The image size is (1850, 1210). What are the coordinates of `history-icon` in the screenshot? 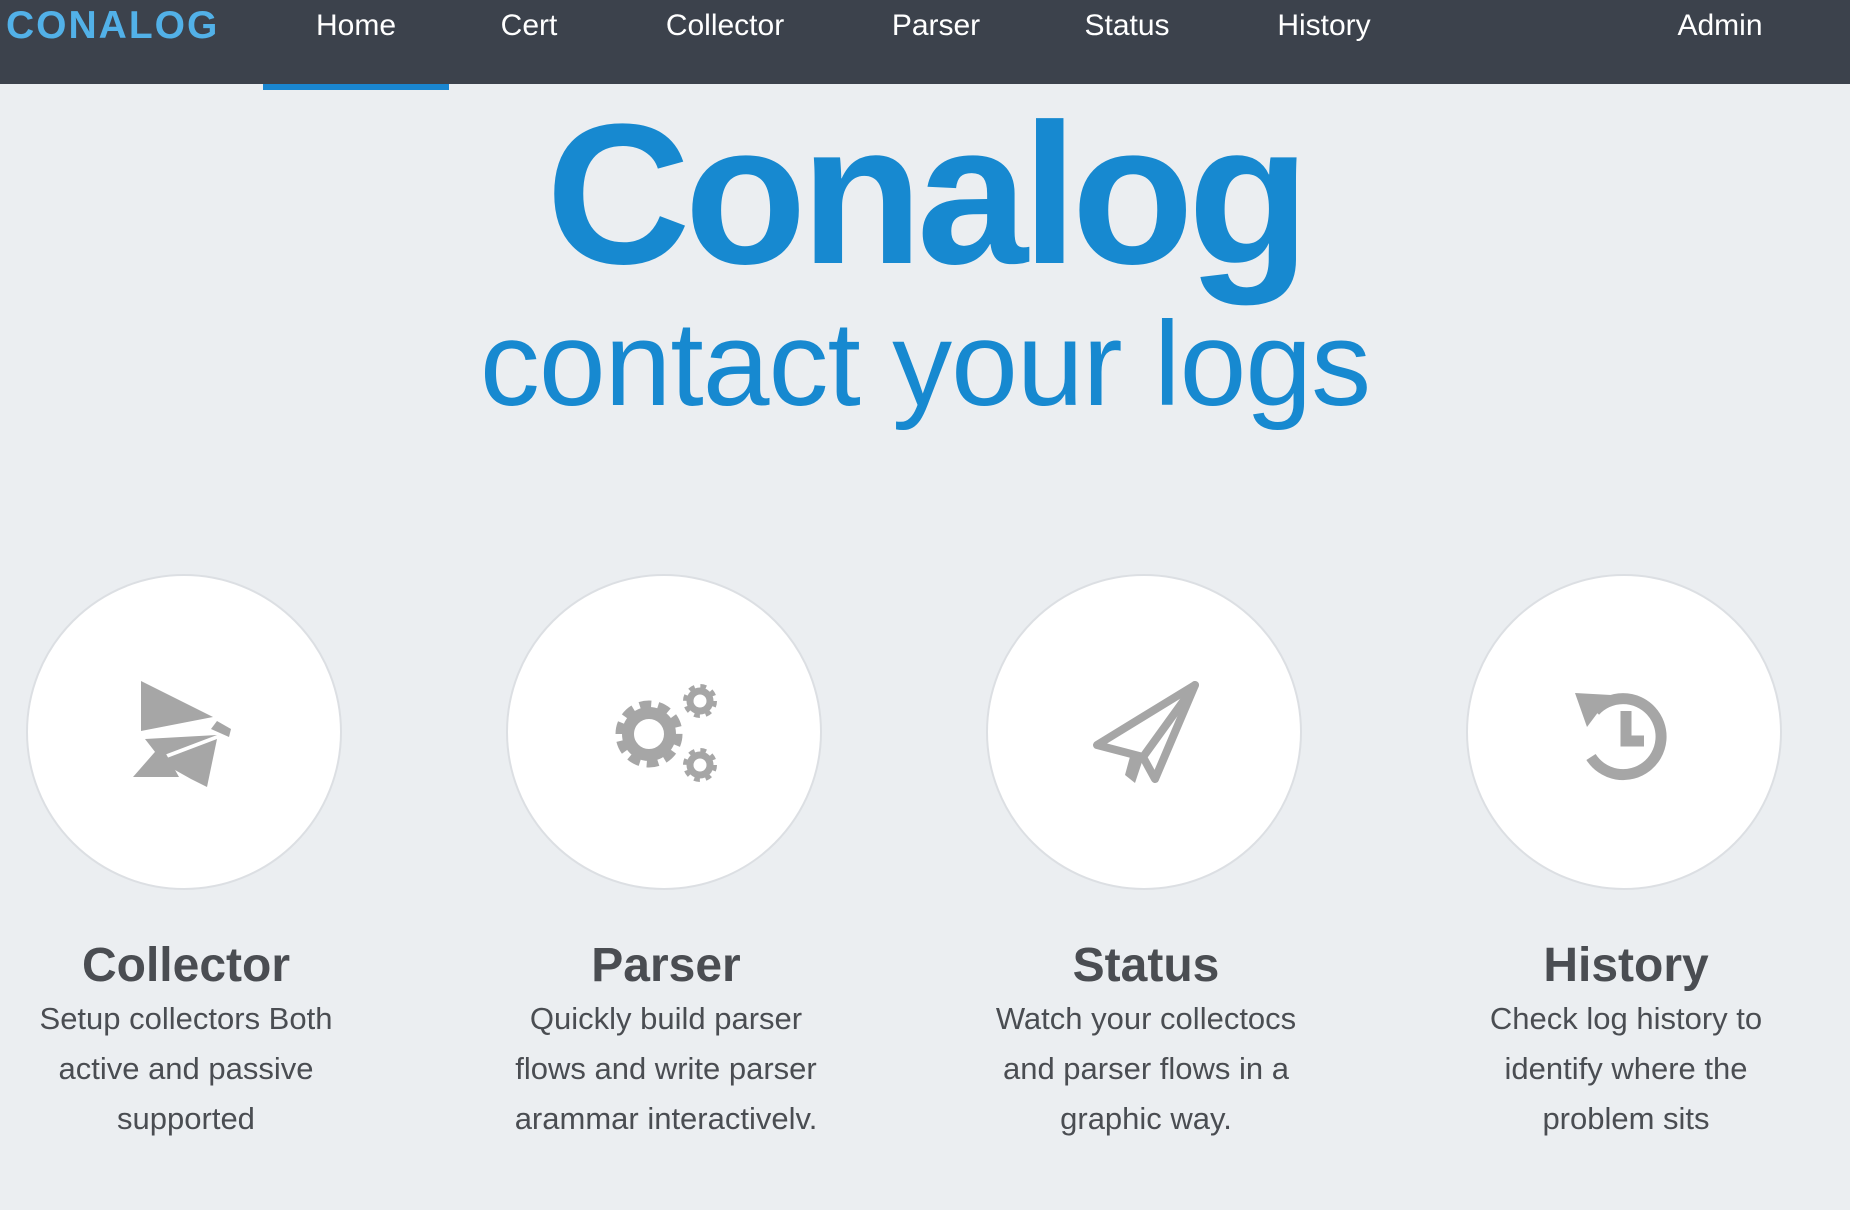 It's located at (1621, 737).